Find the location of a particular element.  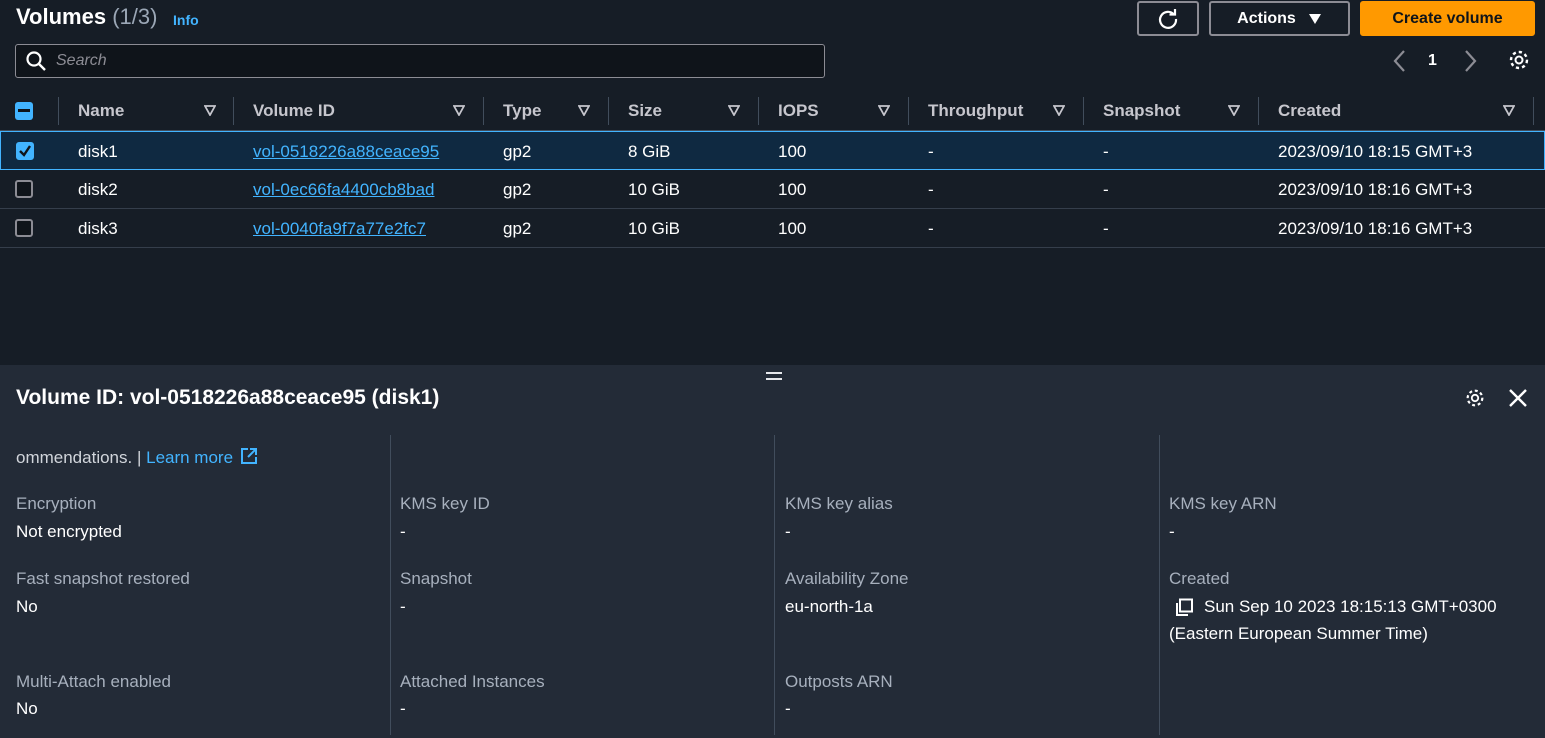

outposts-arn-value: - is located at coordinates (788, 708).